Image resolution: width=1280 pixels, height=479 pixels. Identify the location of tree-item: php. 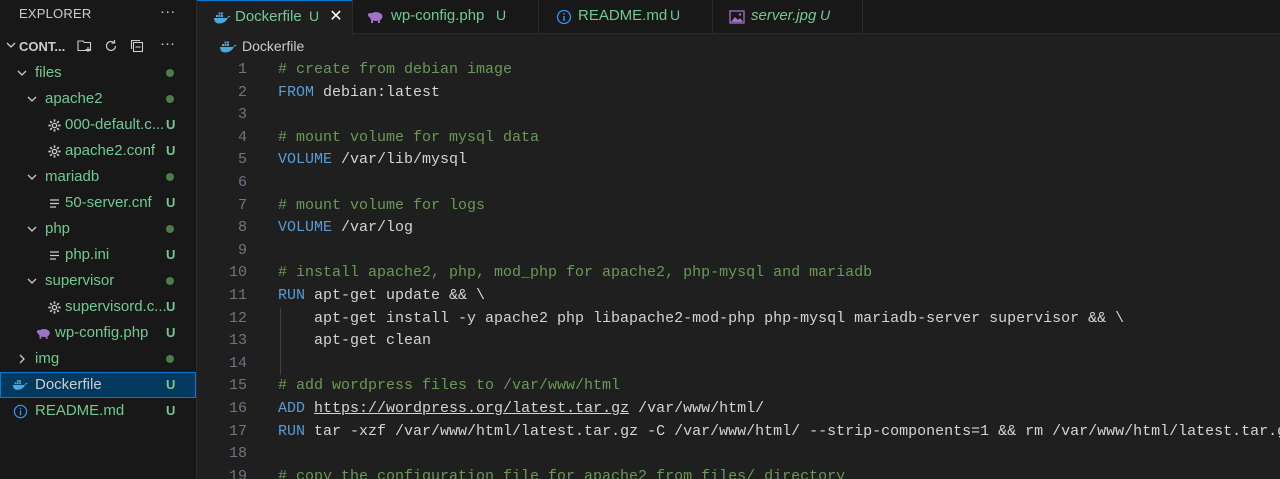
(98, 229).